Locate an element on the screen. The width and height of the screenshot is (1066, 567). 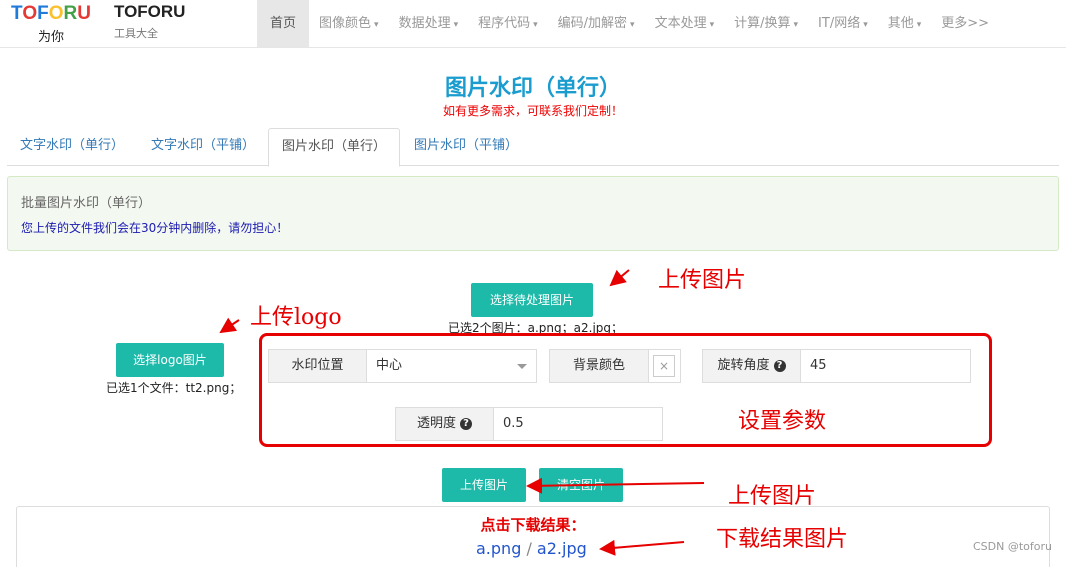
arrow-to-download-links is located at coordinates (642, 547).